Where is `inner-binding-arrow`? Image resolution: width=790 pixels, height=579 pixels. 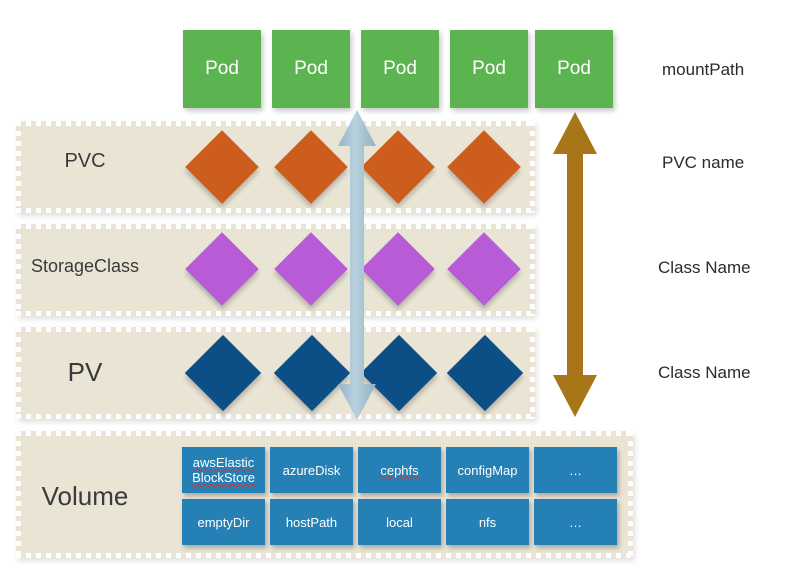 inner-binding-arrow is located at coordinates (357, 265).